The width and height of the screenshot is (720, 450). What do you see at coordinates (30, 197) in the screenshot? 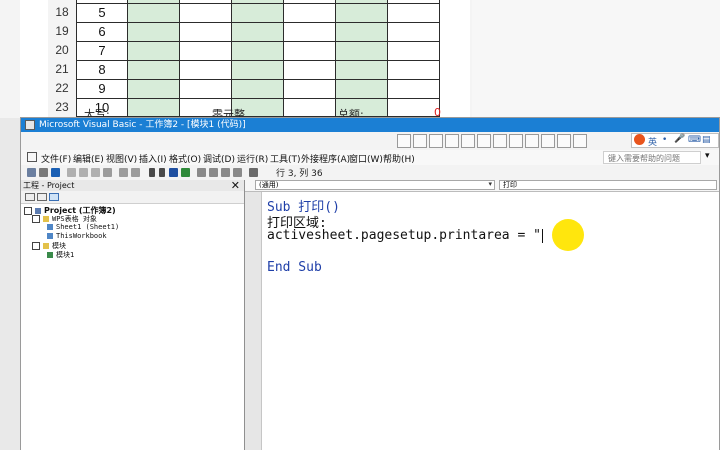
I see `view-code-icon` at bounding box center [30, 197].